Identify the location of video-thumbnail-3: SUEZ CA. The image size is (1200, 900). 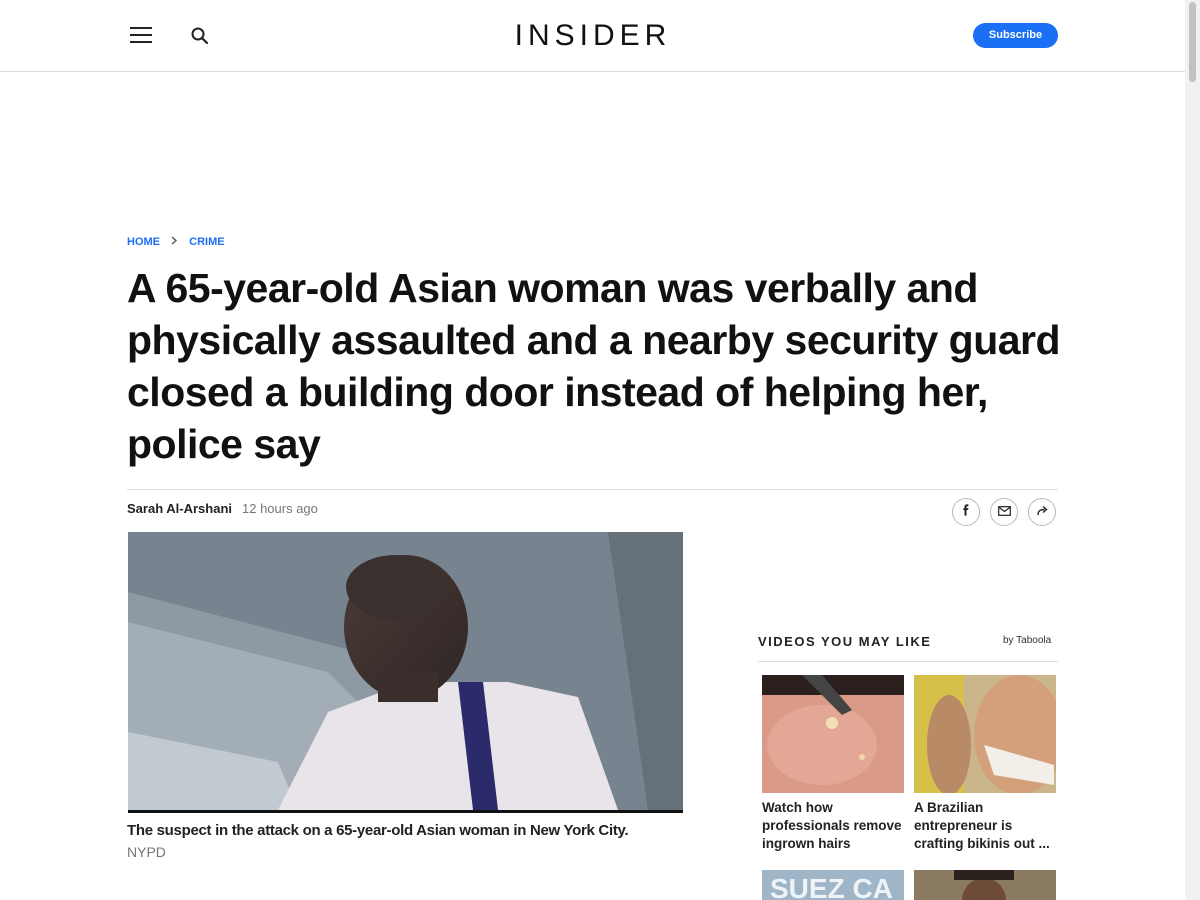
(833, 885).